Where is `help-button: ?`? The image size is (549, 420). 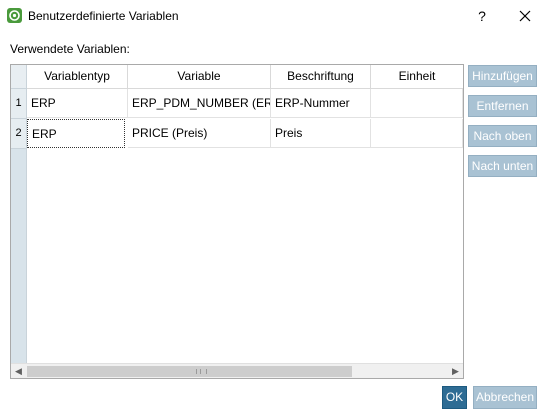 help-button: ? is located at coordinates (482, 16).